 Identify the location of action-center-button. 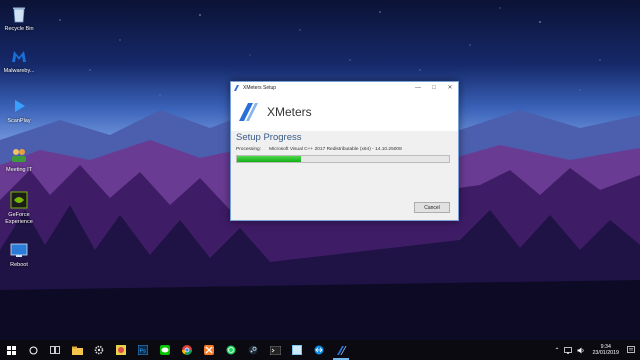
(631, 350).